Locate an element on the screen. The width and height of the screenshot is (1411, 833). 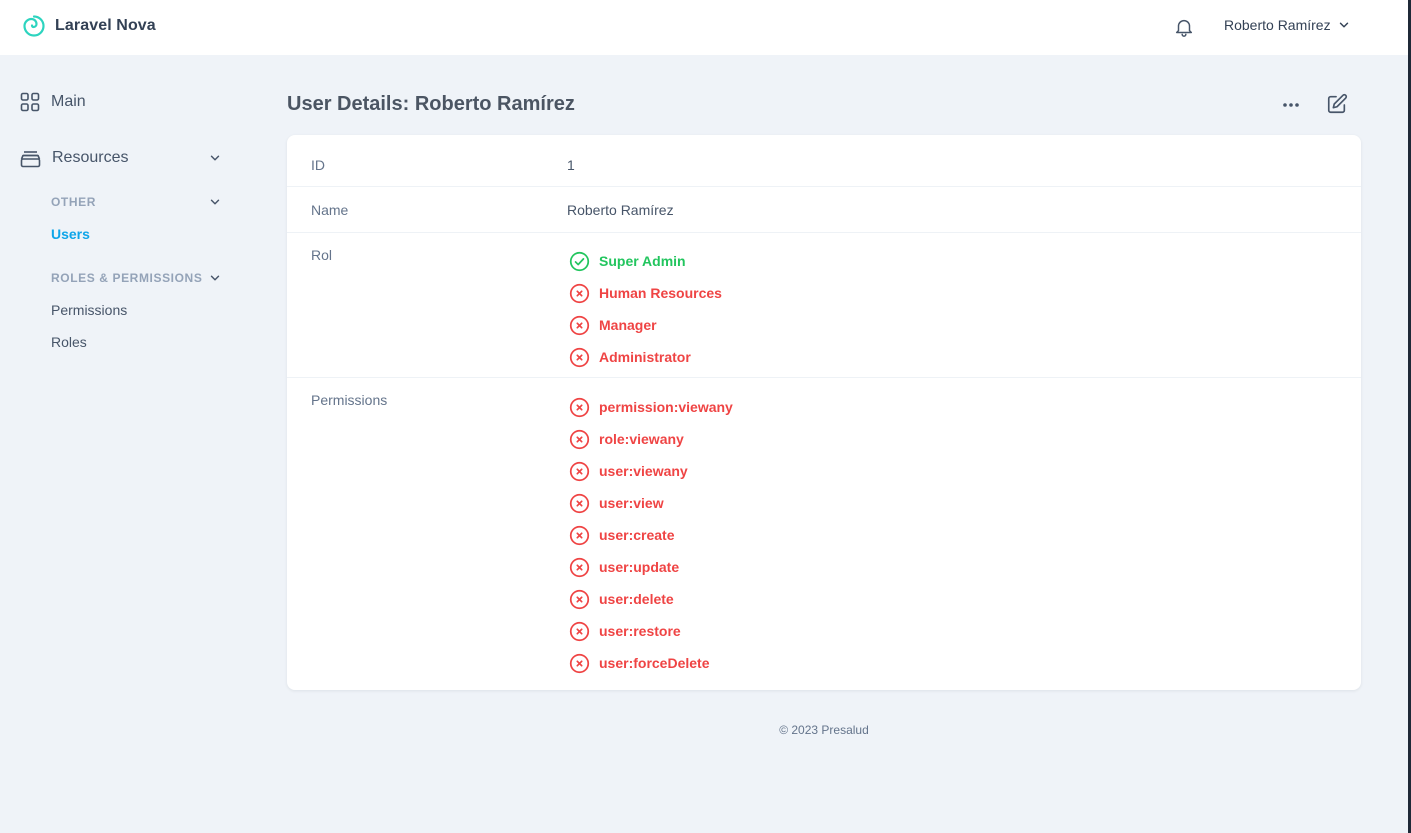
sidebar-item-resources: Resources is located at coordinates (121, 158).